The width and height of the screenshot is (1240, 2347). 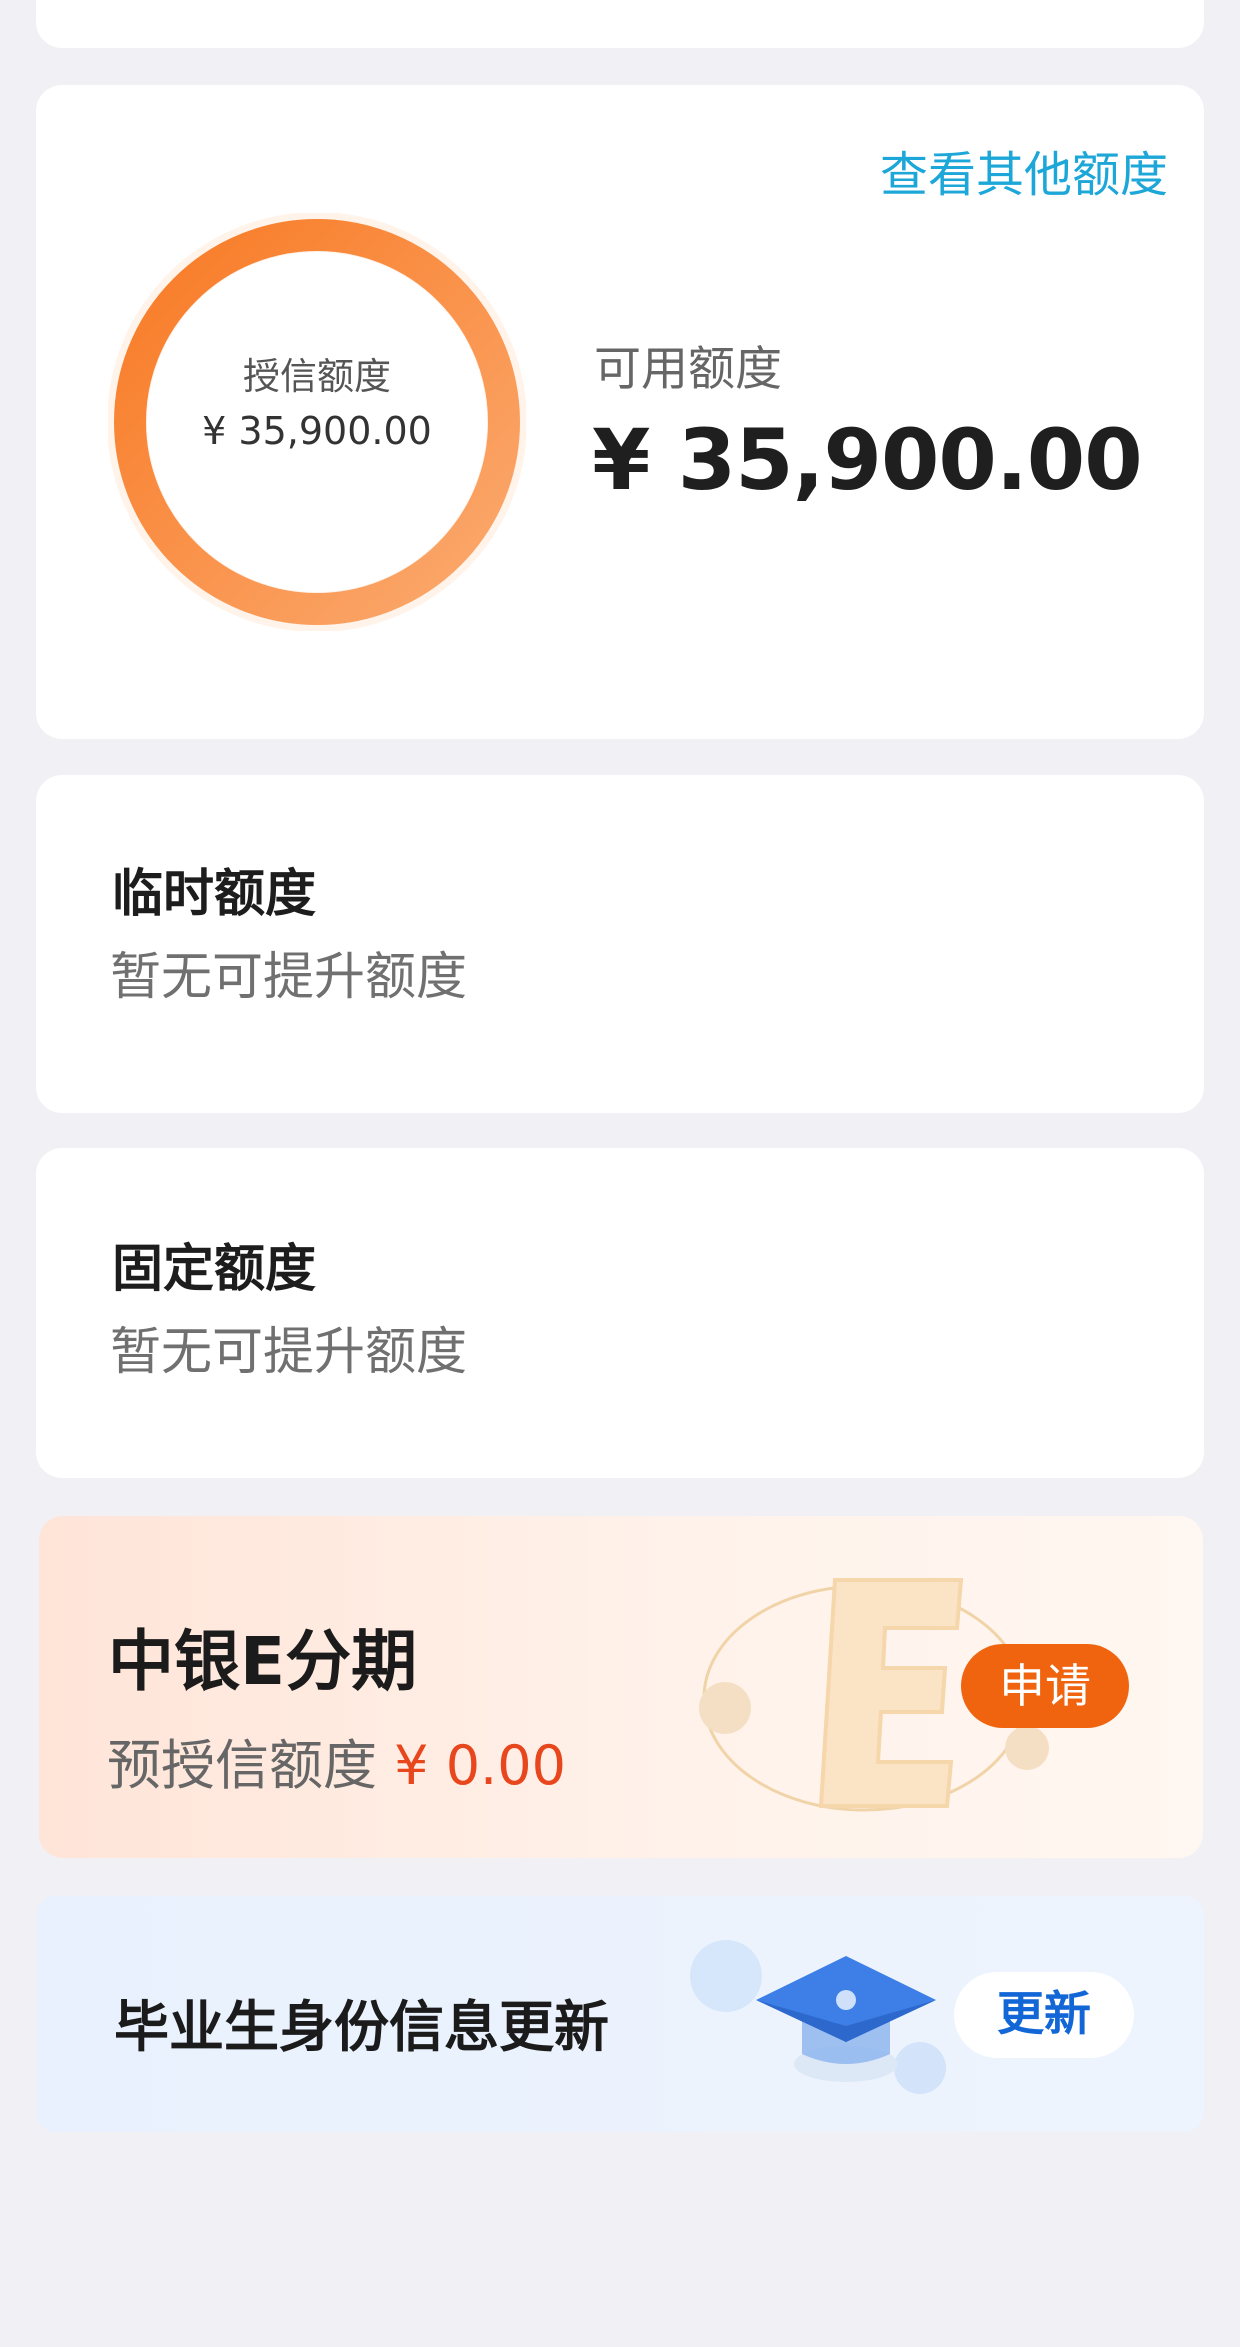 I want to click on graduate-update-title: 毕业生身份信息更新, so click(x=362, y=2027).